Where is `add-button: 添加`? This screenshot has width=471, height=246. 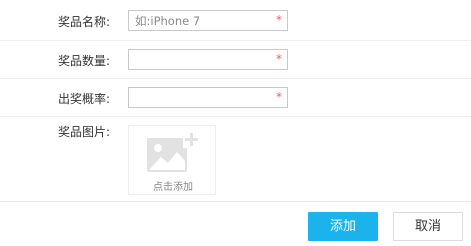 add-button: 添加 is located at coordinates (343, 226).